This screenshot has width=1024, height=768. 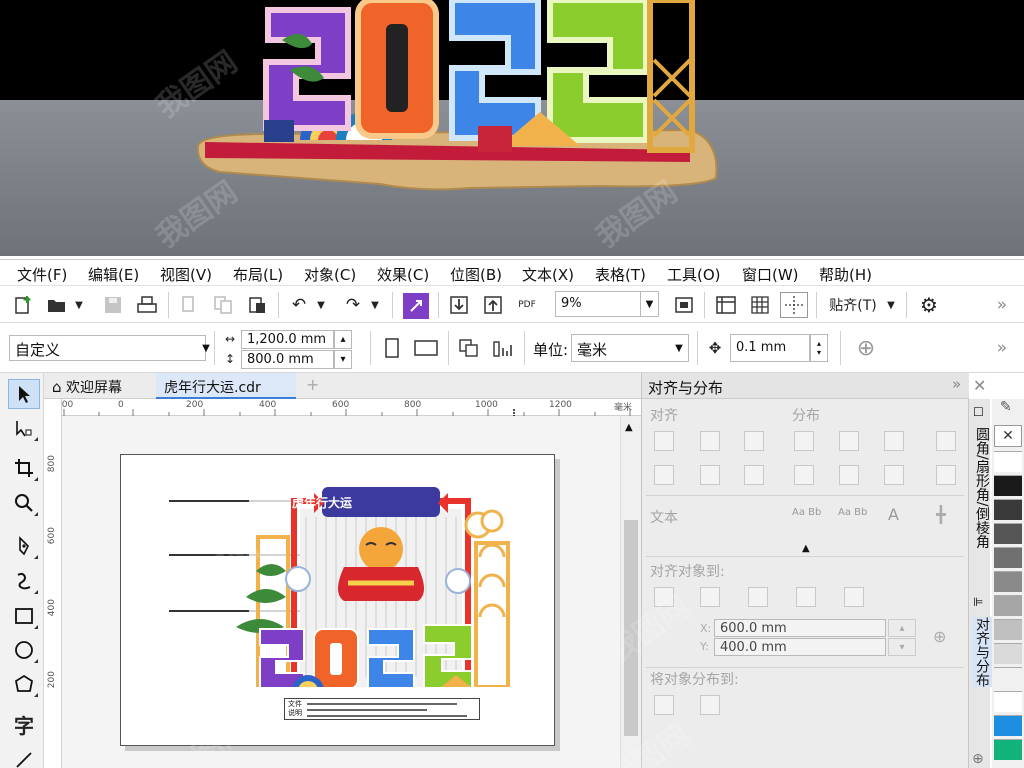 What do you see at coordinates (23, 305) in the screenshot?
I see `new-document-icon` at bounding box center [23, 305].